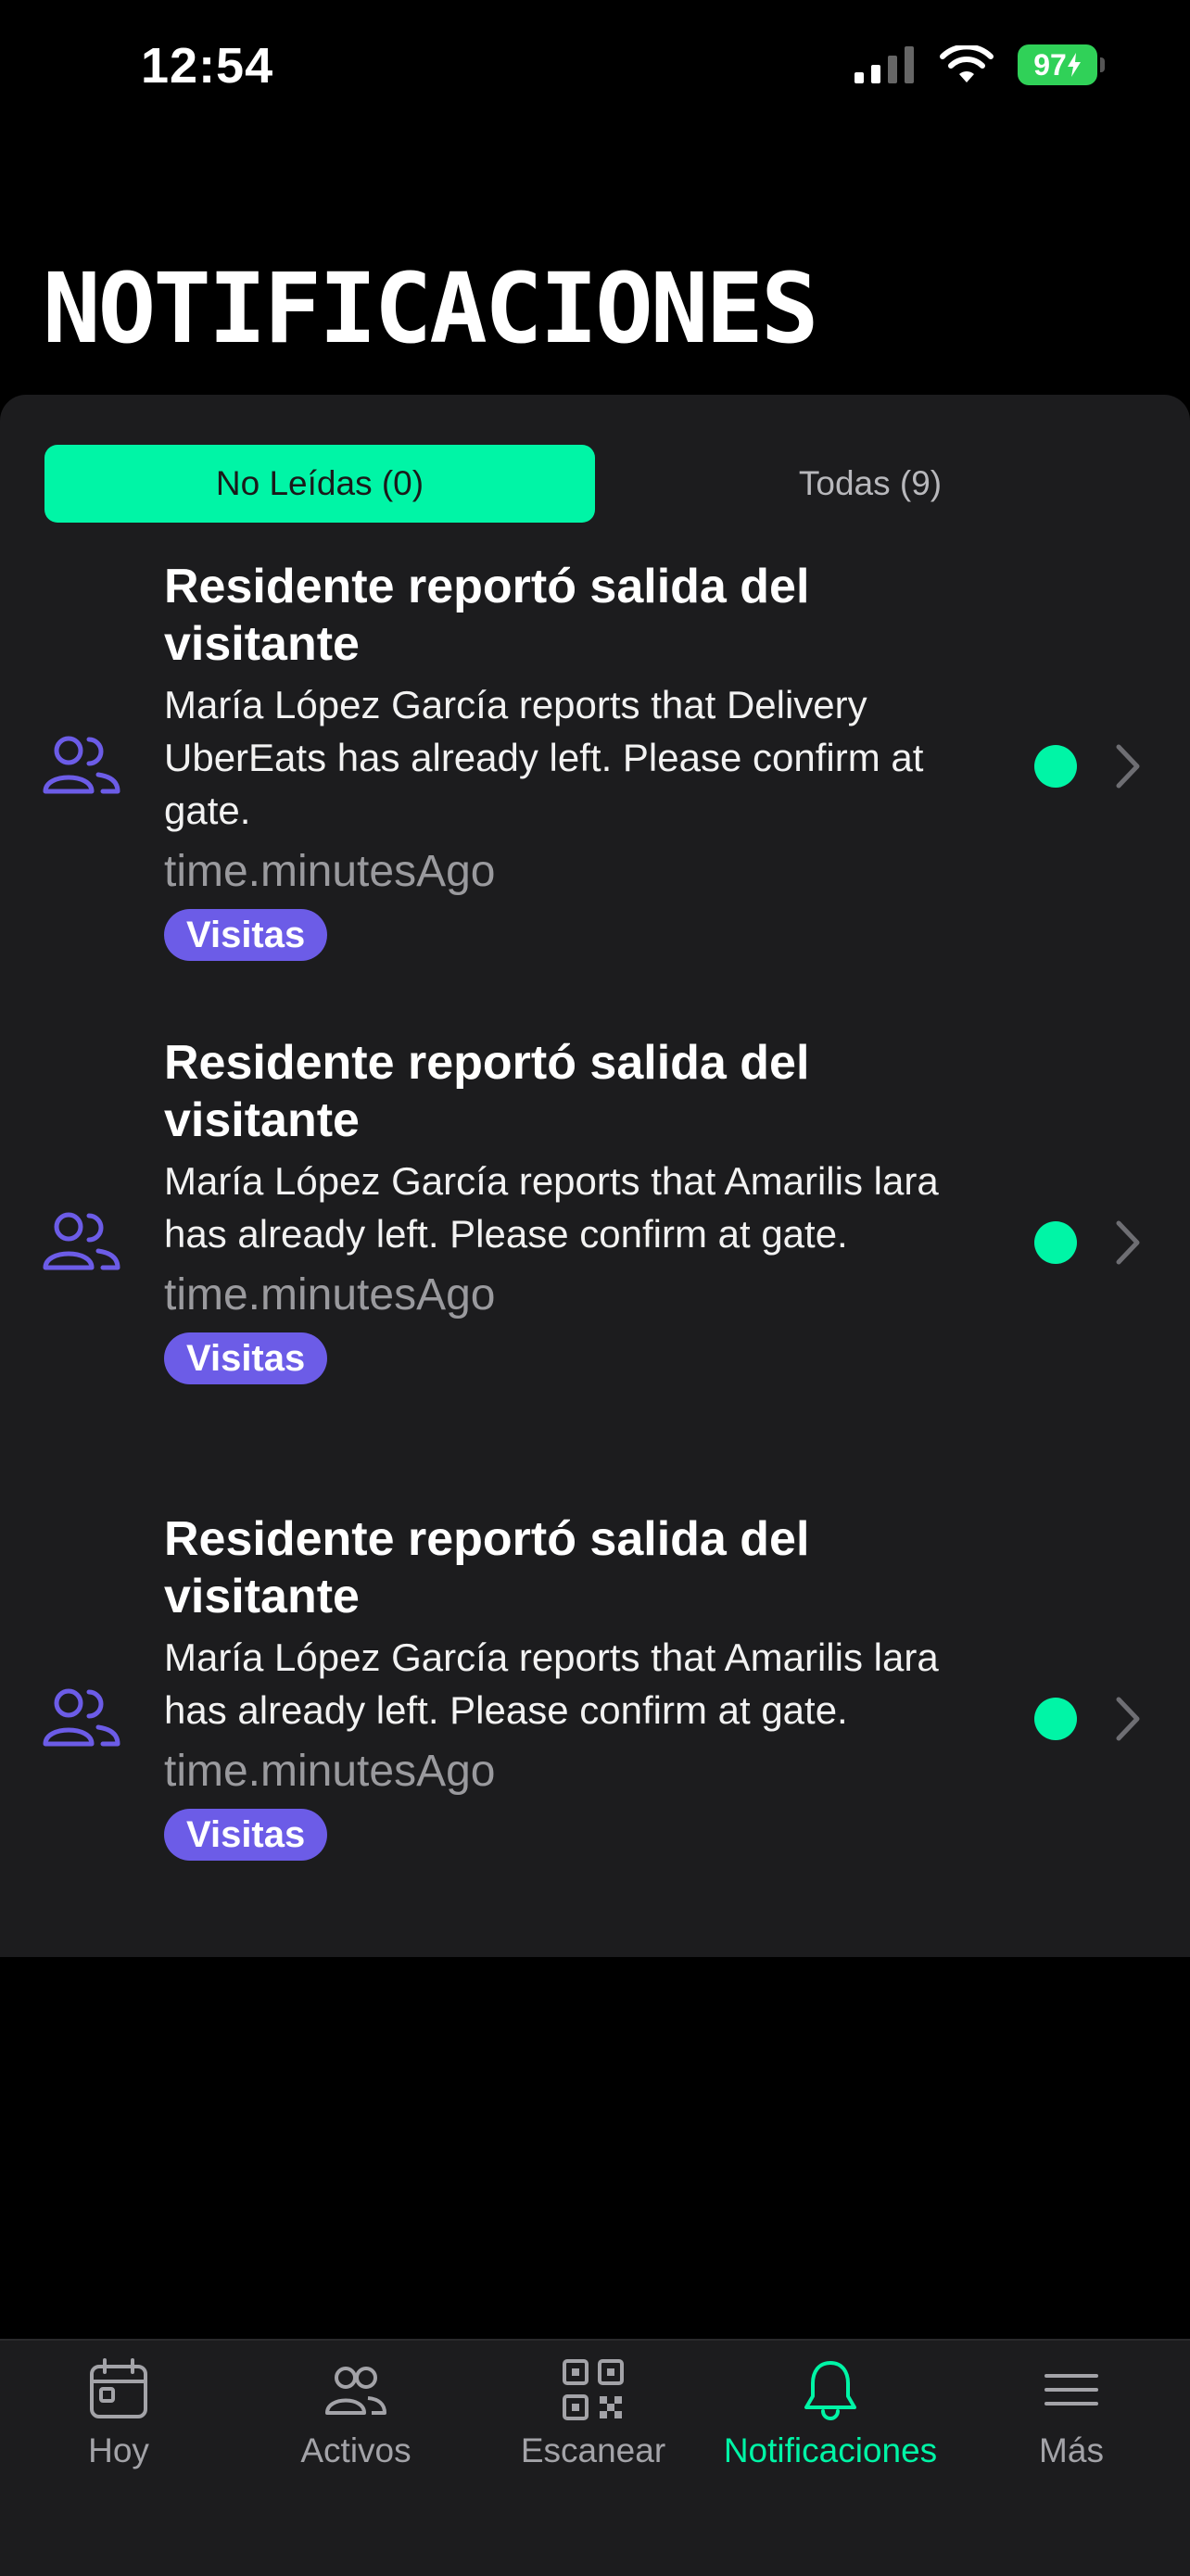 This screenshot has width=1190, height=2576. What do you see at coordinates (1071, 2450) in the screenshot?
I see `tabbar-label: Más` at bounding box center [1071, 2450].